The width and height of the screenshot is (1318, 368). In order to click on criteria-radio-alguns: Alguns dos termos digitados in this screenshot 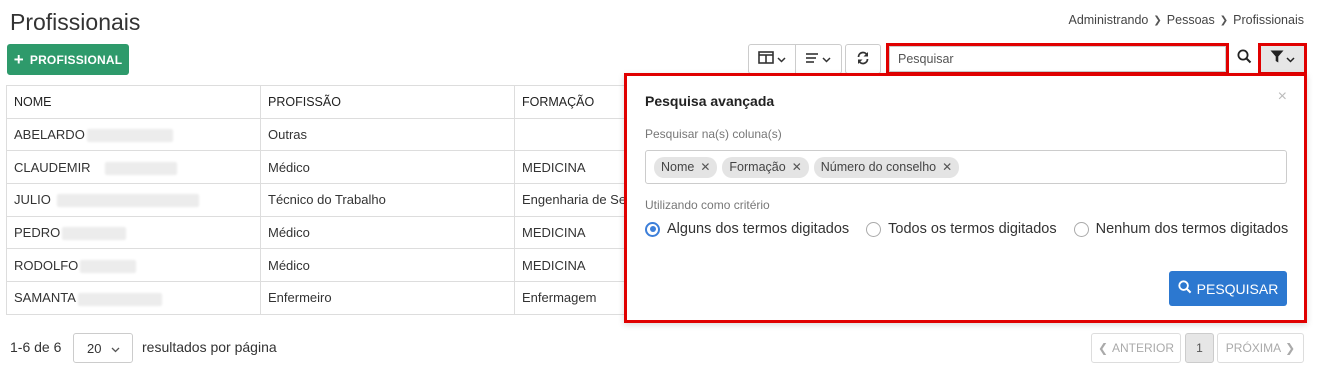, I will do `click(747, 229)`.